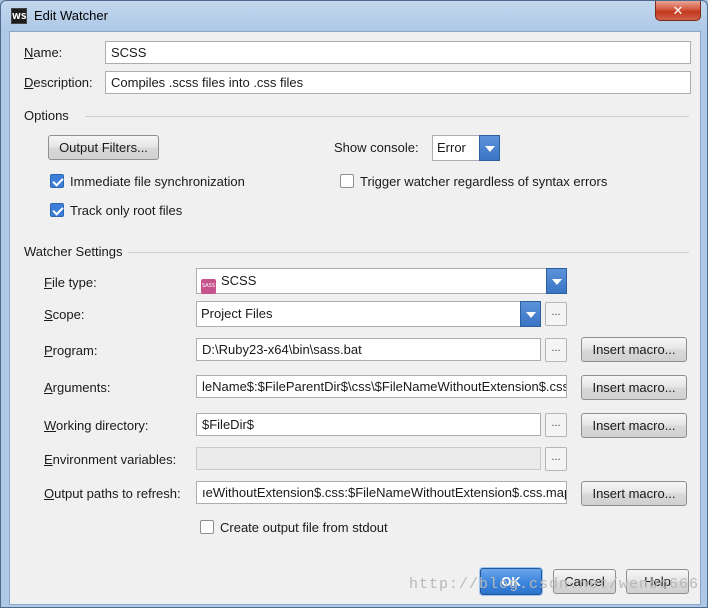 This screenshot has width=708, height=608. Describe the element at coordinates (451, 147) in the screenshot. I see `show-console-value: Error` at that location.